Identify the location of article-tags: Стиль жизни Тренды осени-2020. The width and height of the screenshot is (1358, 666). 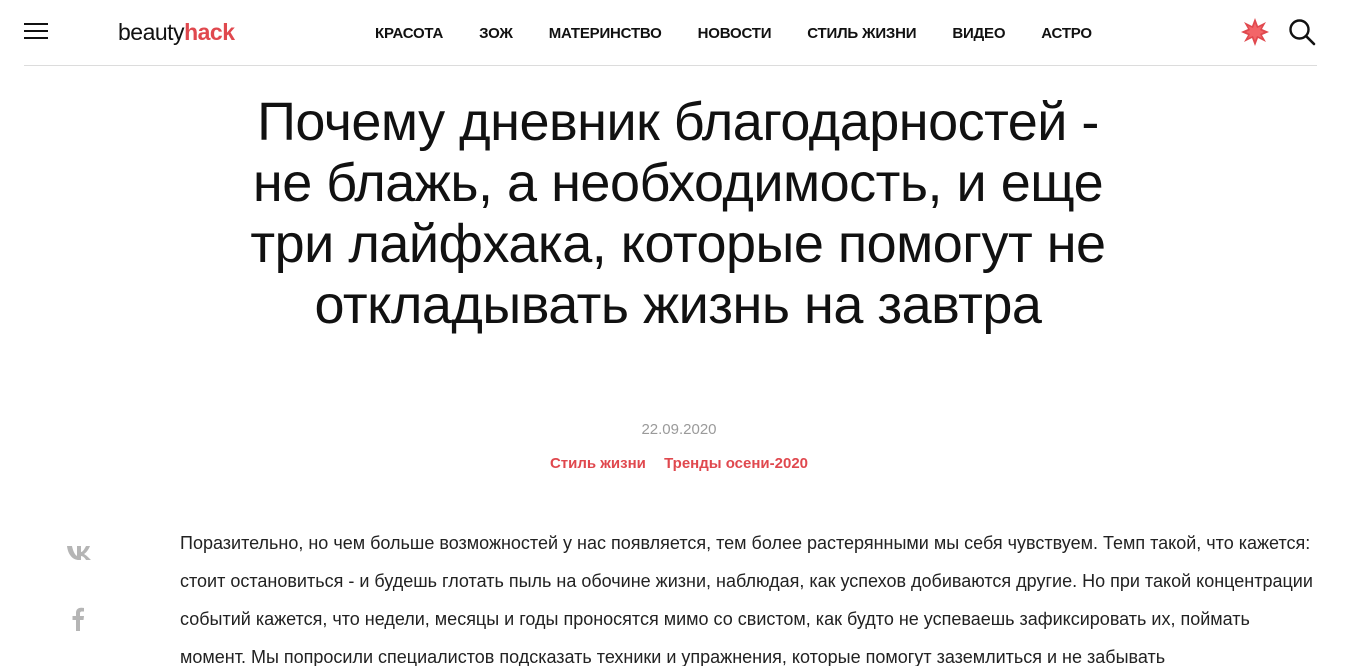
(679, 463).